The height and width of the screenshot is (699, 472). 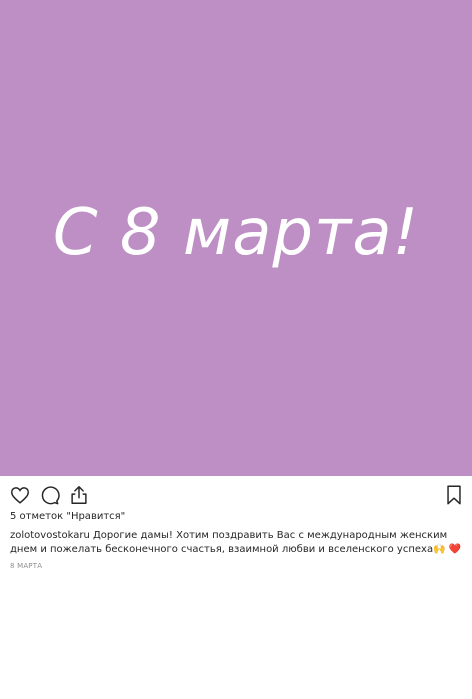 What do you see at coordinates (236, 495) in the screenshot?
I see `post-actions` at bounding box center [236, 495].